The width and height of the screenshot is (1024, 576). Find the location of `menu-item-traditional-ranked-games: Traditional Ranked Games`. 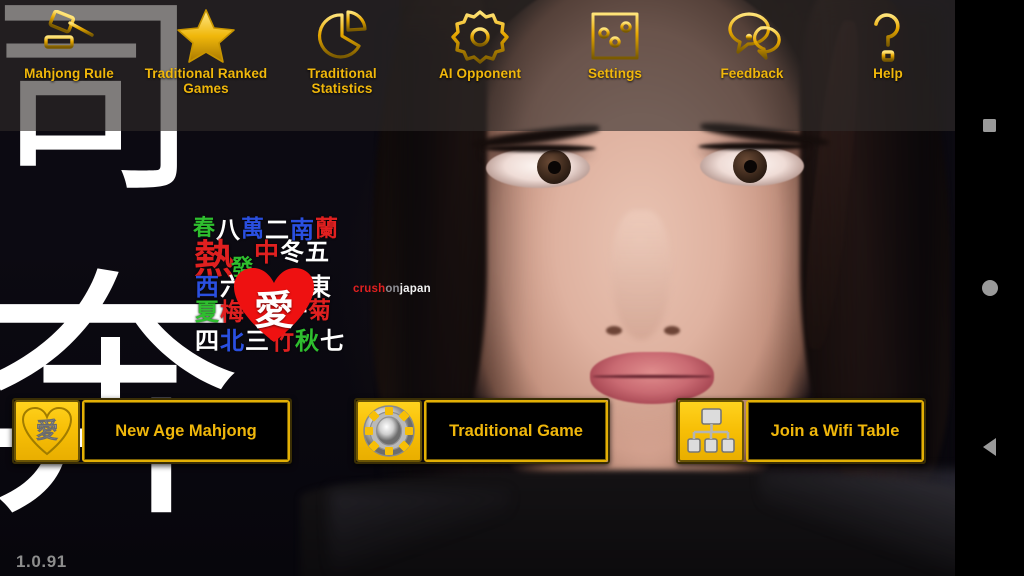

menu-item-traditional-ranked-games: Traditional Ranked Games is located at coordinates (206, 65).